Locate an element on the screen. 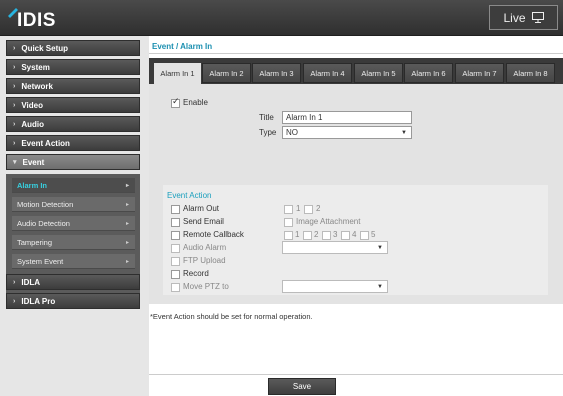 The image size is (563, 396). breadcrumb: Event / Alarm In is located at coordinates (182, 46).